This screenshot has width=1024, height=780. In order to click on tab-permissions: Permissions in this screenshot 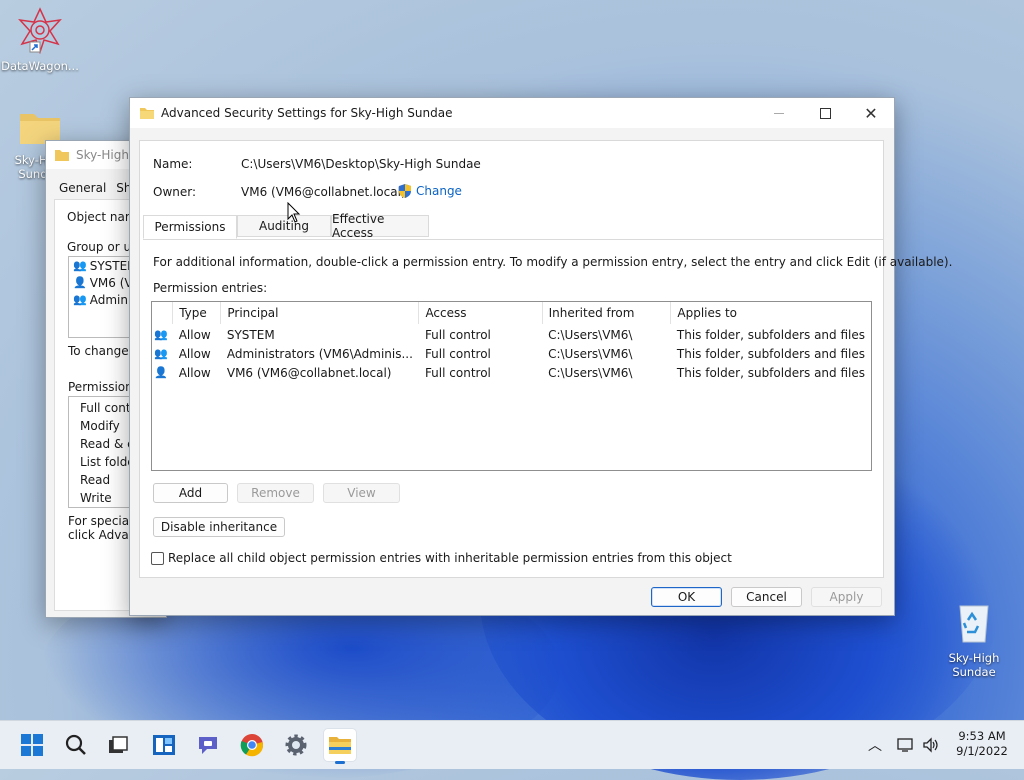, I will do `click(190, 227)`.